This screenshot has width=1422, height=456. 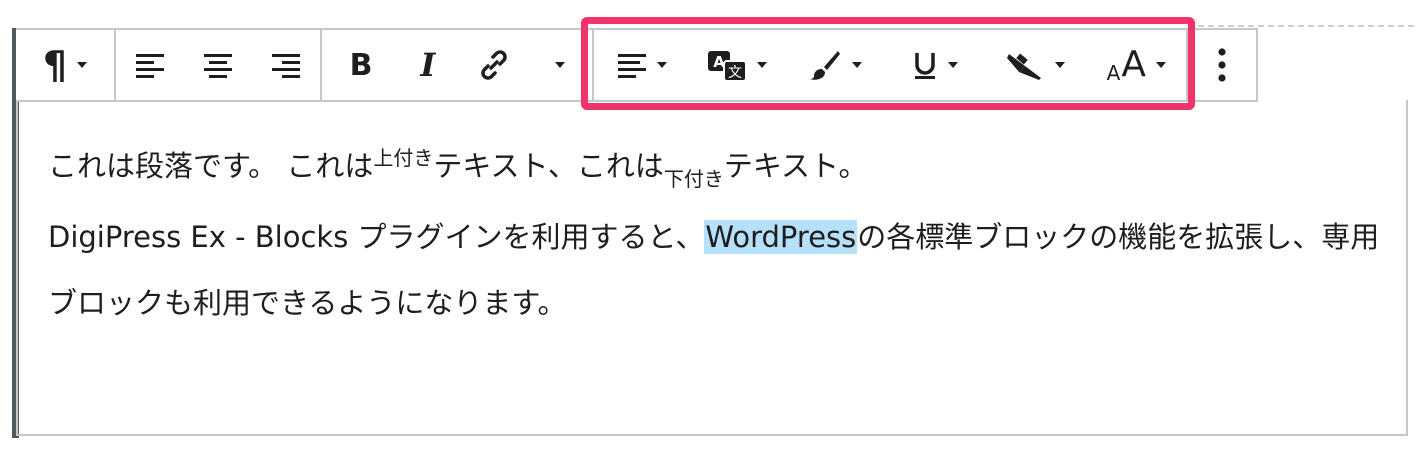 I want to click on font-size-large-label: A, so click(x=1133, y=64).